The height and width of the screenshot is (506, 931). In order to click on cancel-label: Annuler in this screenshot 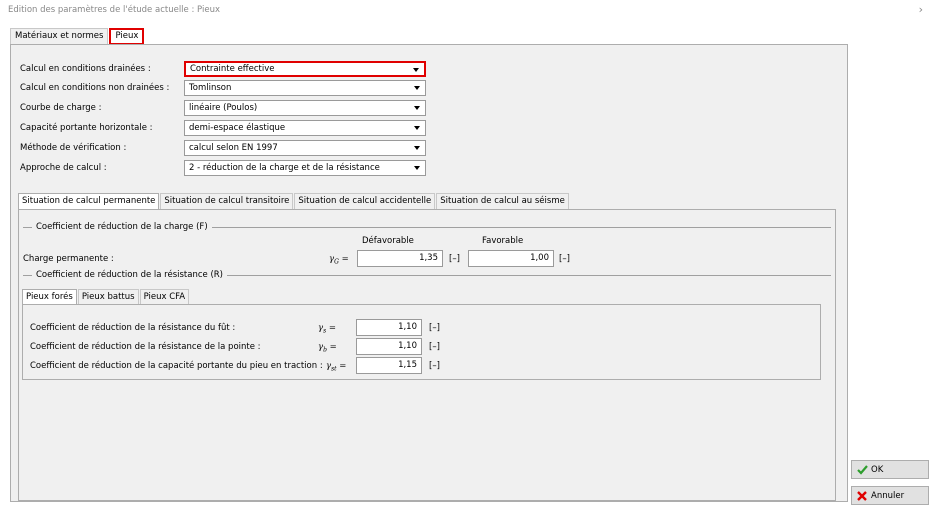, I will do `click(888, 495)`.